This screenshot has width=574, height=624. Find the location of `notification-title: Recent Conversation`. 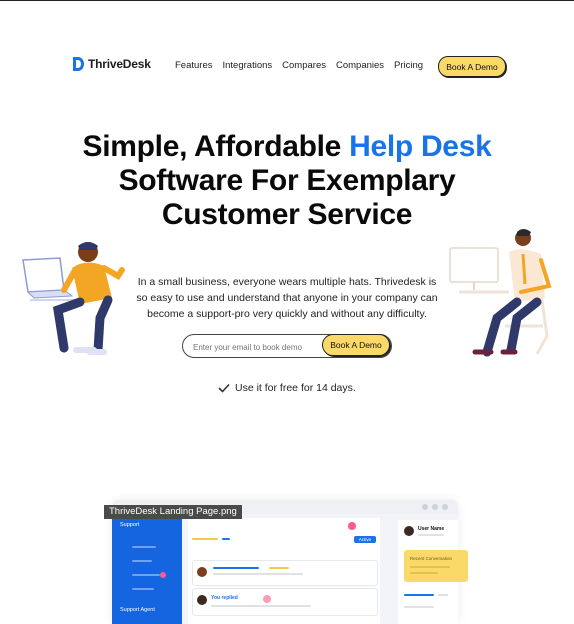

notification-title: Recent Conversation is located at coordinates (431, 558).